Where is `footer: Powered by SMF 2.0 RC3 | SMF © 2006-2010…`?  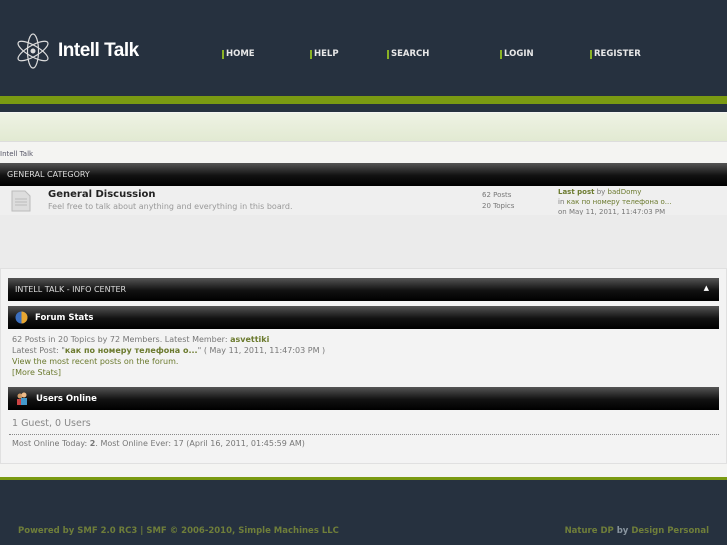
footer: Powered by SMF 2.0 RC3 | SMF © 2006-2010… is located at coordinates (363, 511).